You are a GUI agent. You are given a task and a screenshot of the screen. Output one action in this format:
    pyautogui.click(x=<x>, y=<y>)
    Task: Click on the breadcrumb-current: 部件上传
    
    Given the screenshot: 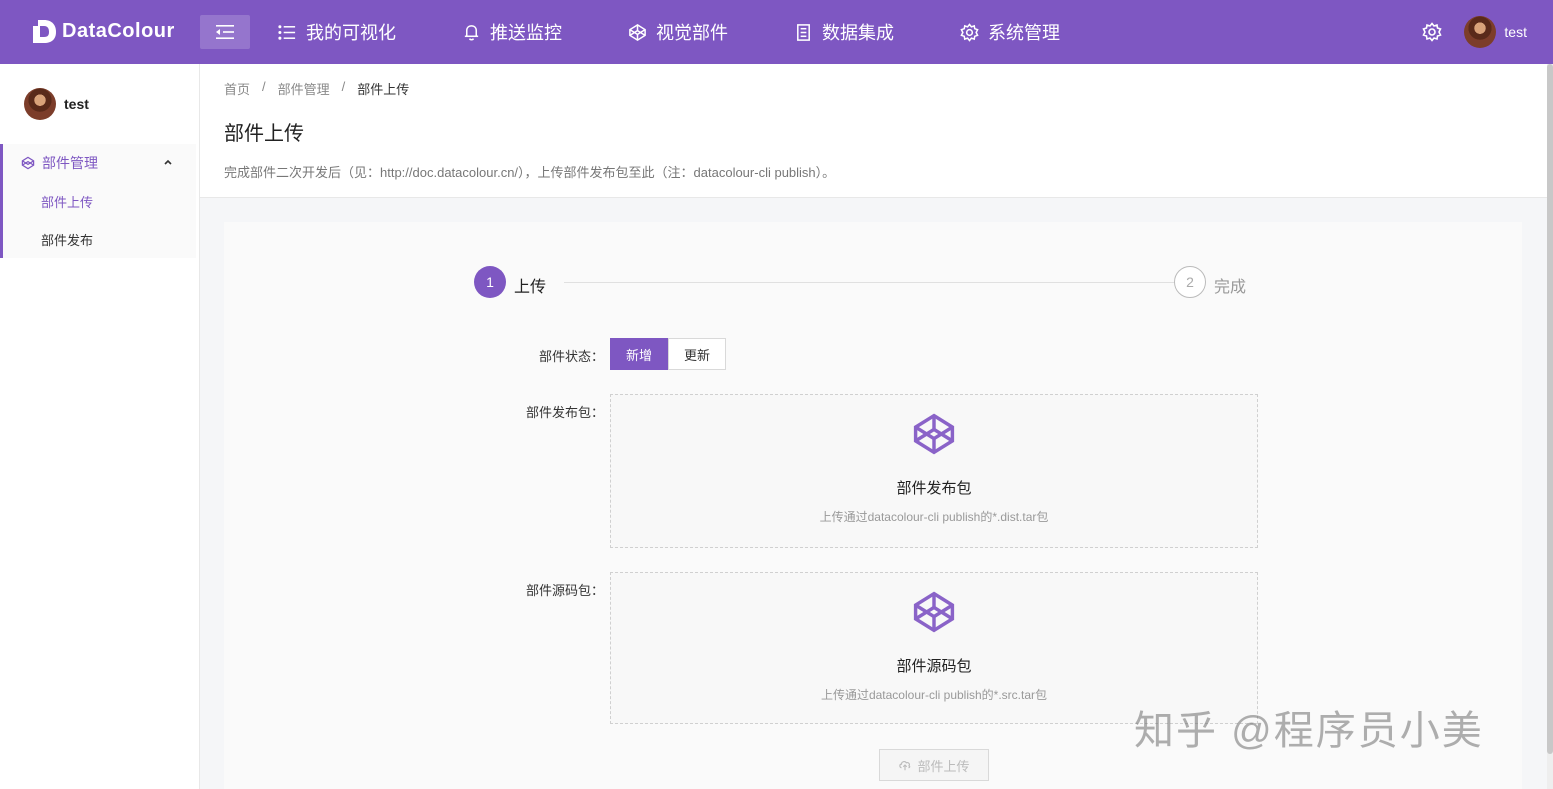 What is the action you would take?
    pyautogui.click(x=383, y=89)
    